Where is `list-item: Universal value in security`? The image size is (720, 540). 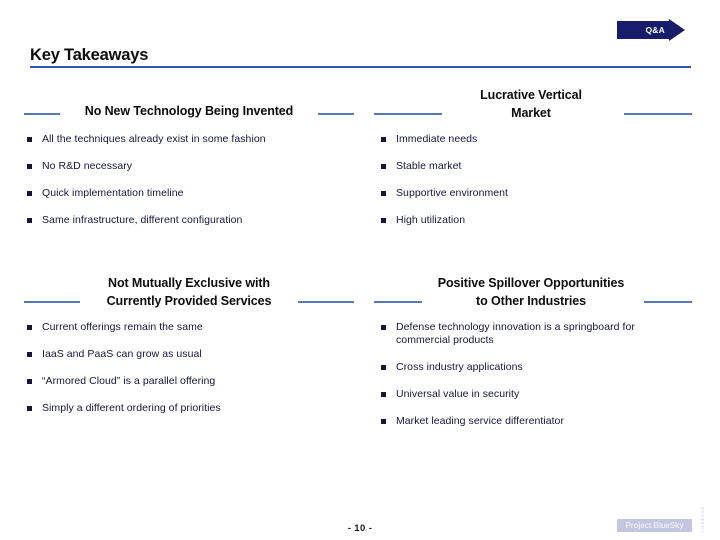 list-item: Universal value in security is located at coordinates (523, 394).